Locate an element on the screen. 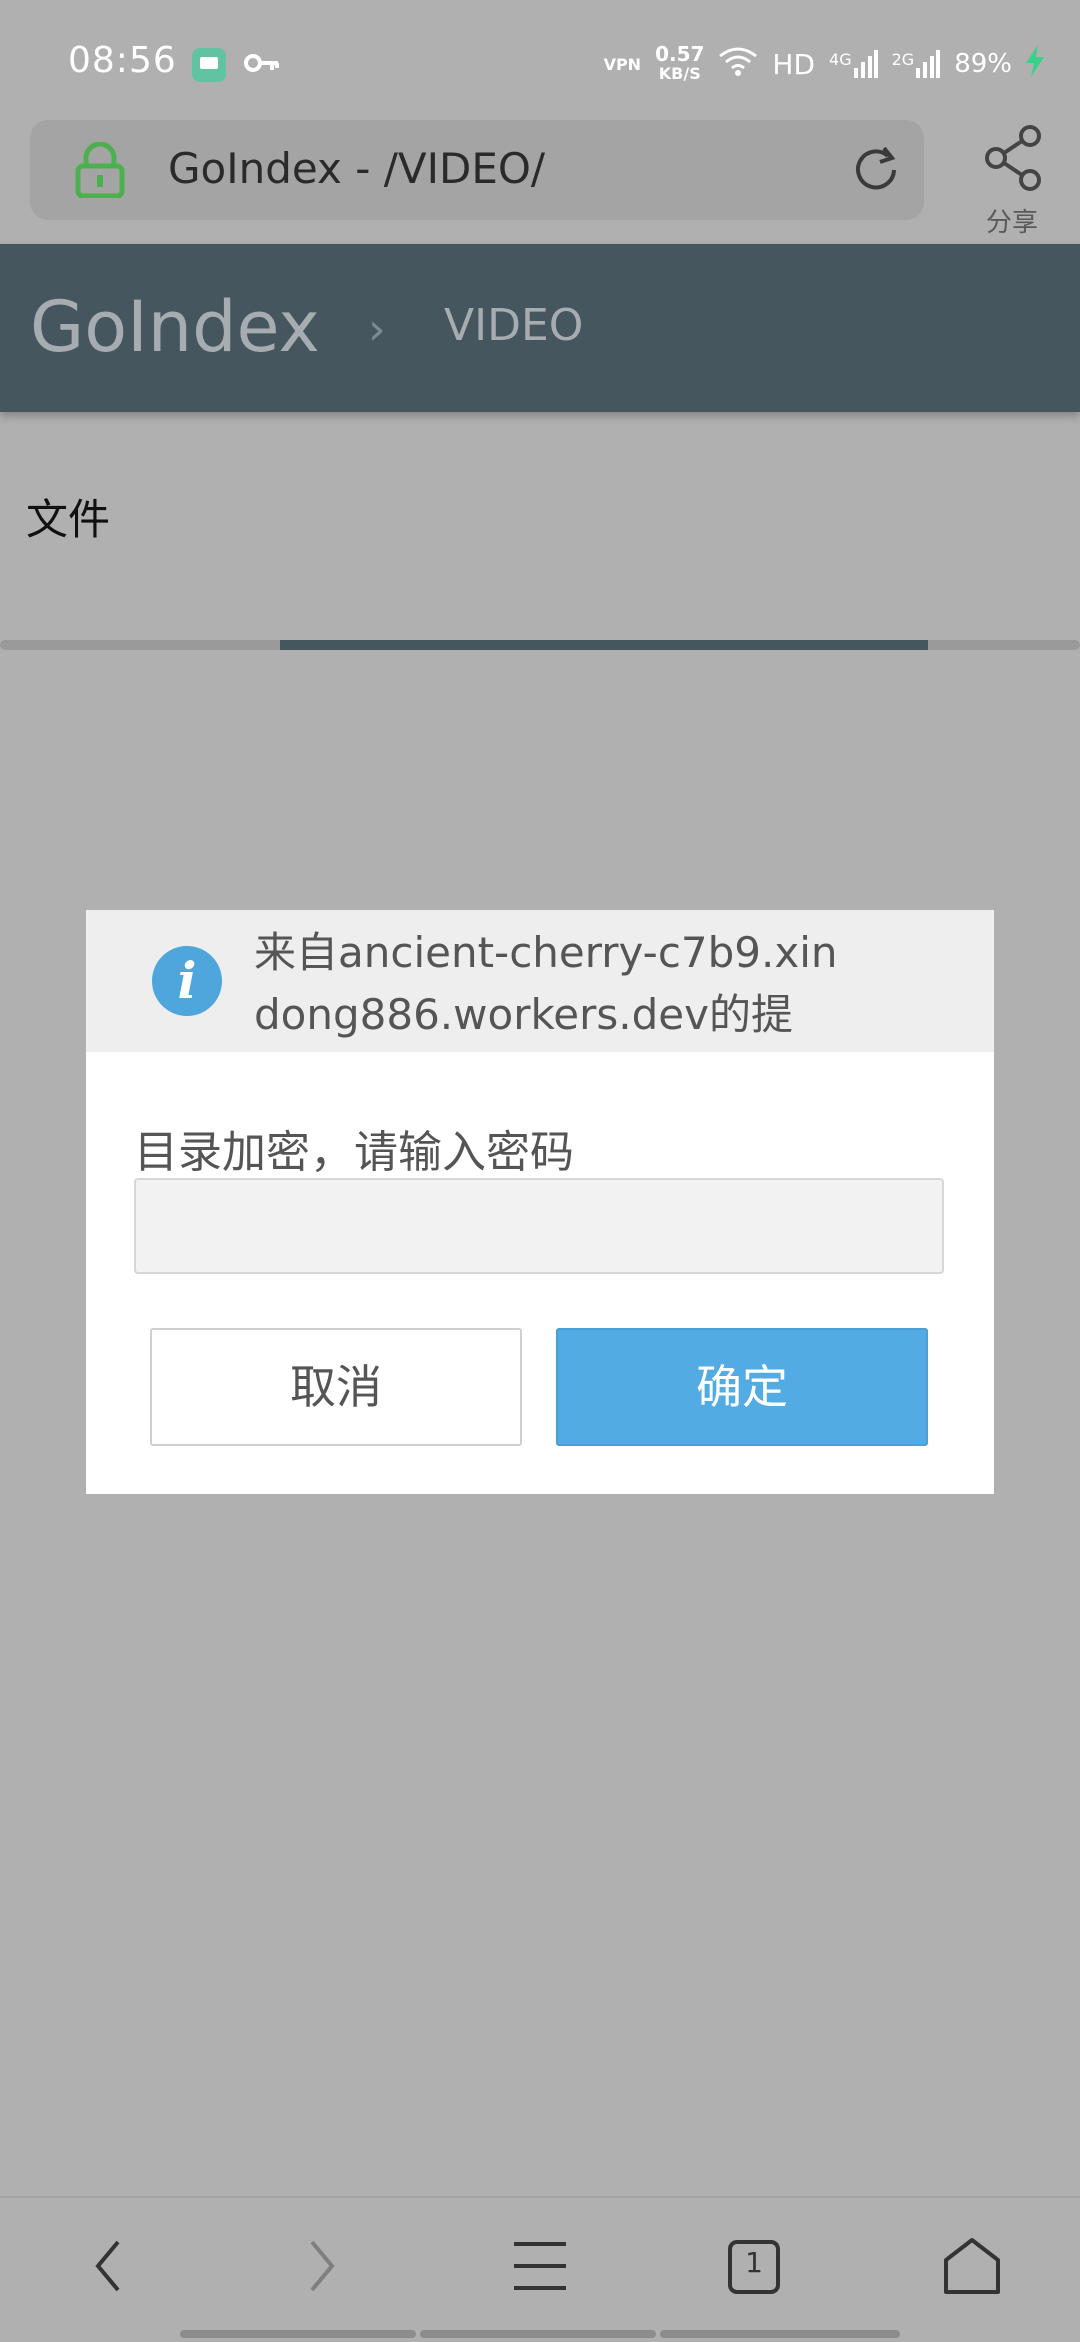  loading-progress-bar is located at coordinates (604, 645).